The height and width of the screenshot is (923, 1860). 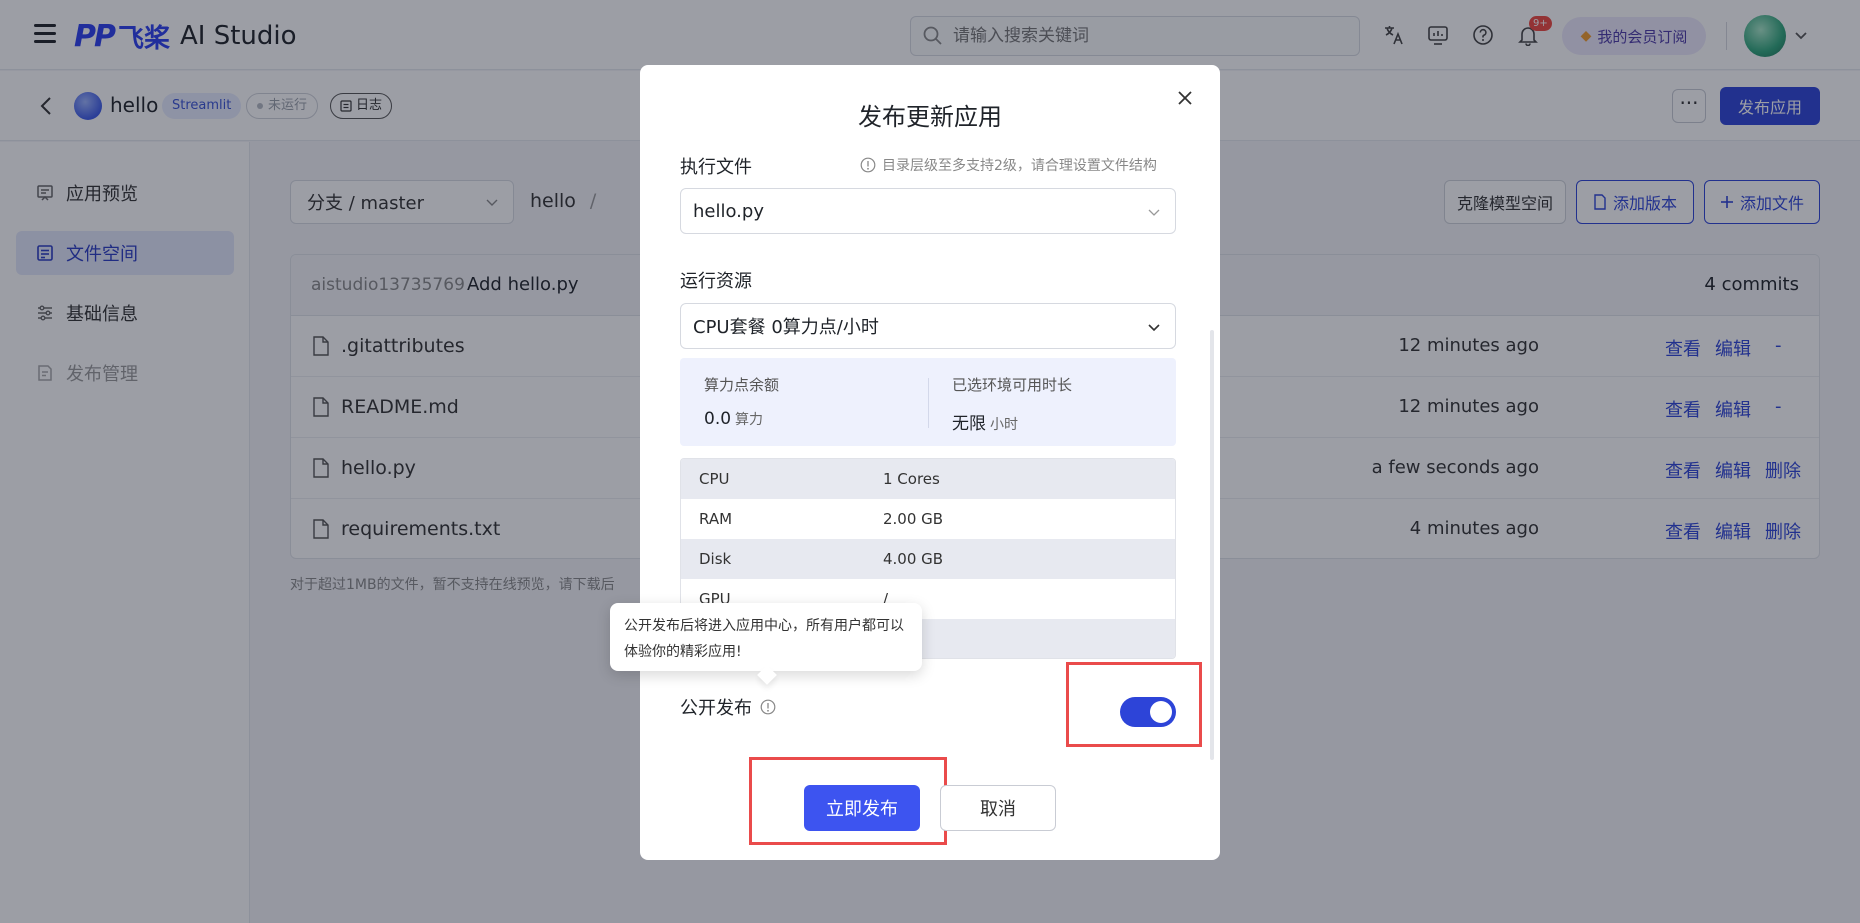 I want to click on resource-label: 运行资源, so click(x=716, y=281).